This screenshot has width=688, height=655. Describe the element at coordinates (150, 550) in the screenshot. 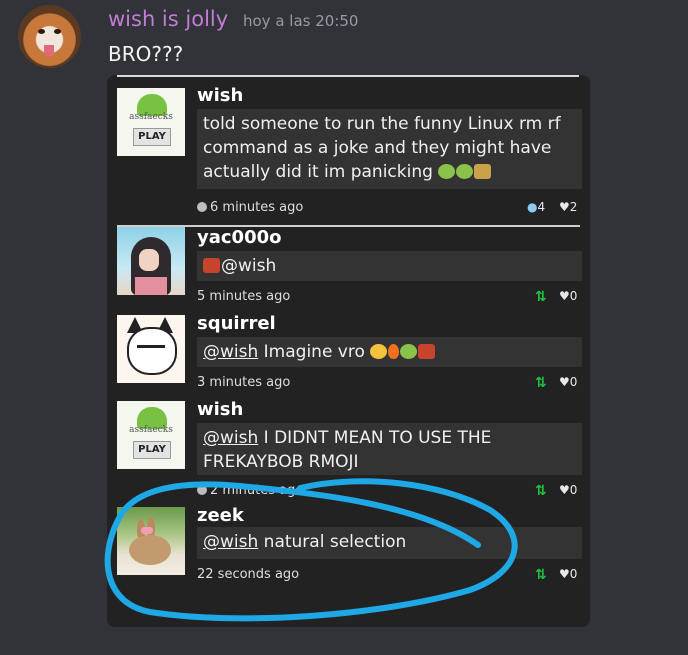

I see `bunny-body-shape` at that location.